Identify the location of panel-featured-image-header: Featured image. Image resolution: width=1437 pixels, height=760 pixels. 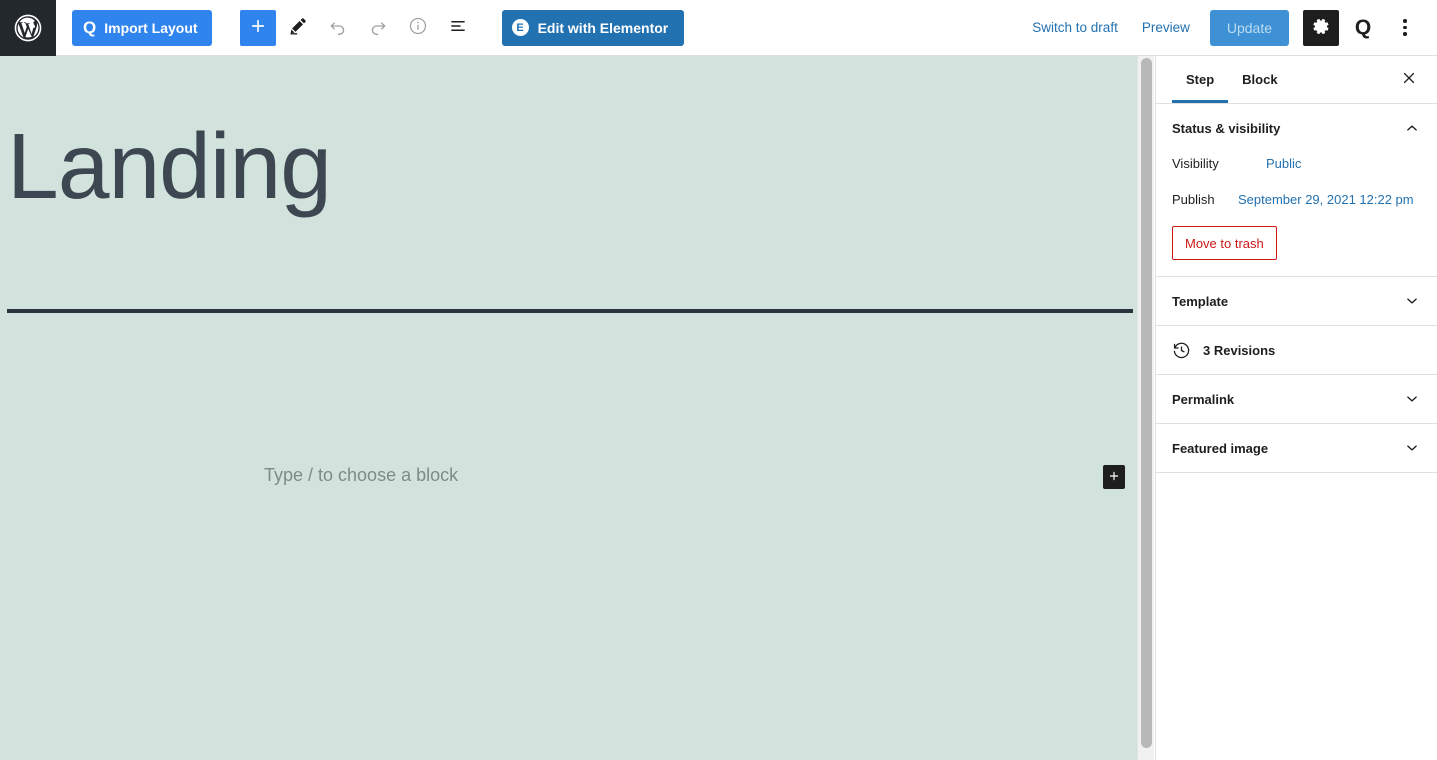
(1296, 448).